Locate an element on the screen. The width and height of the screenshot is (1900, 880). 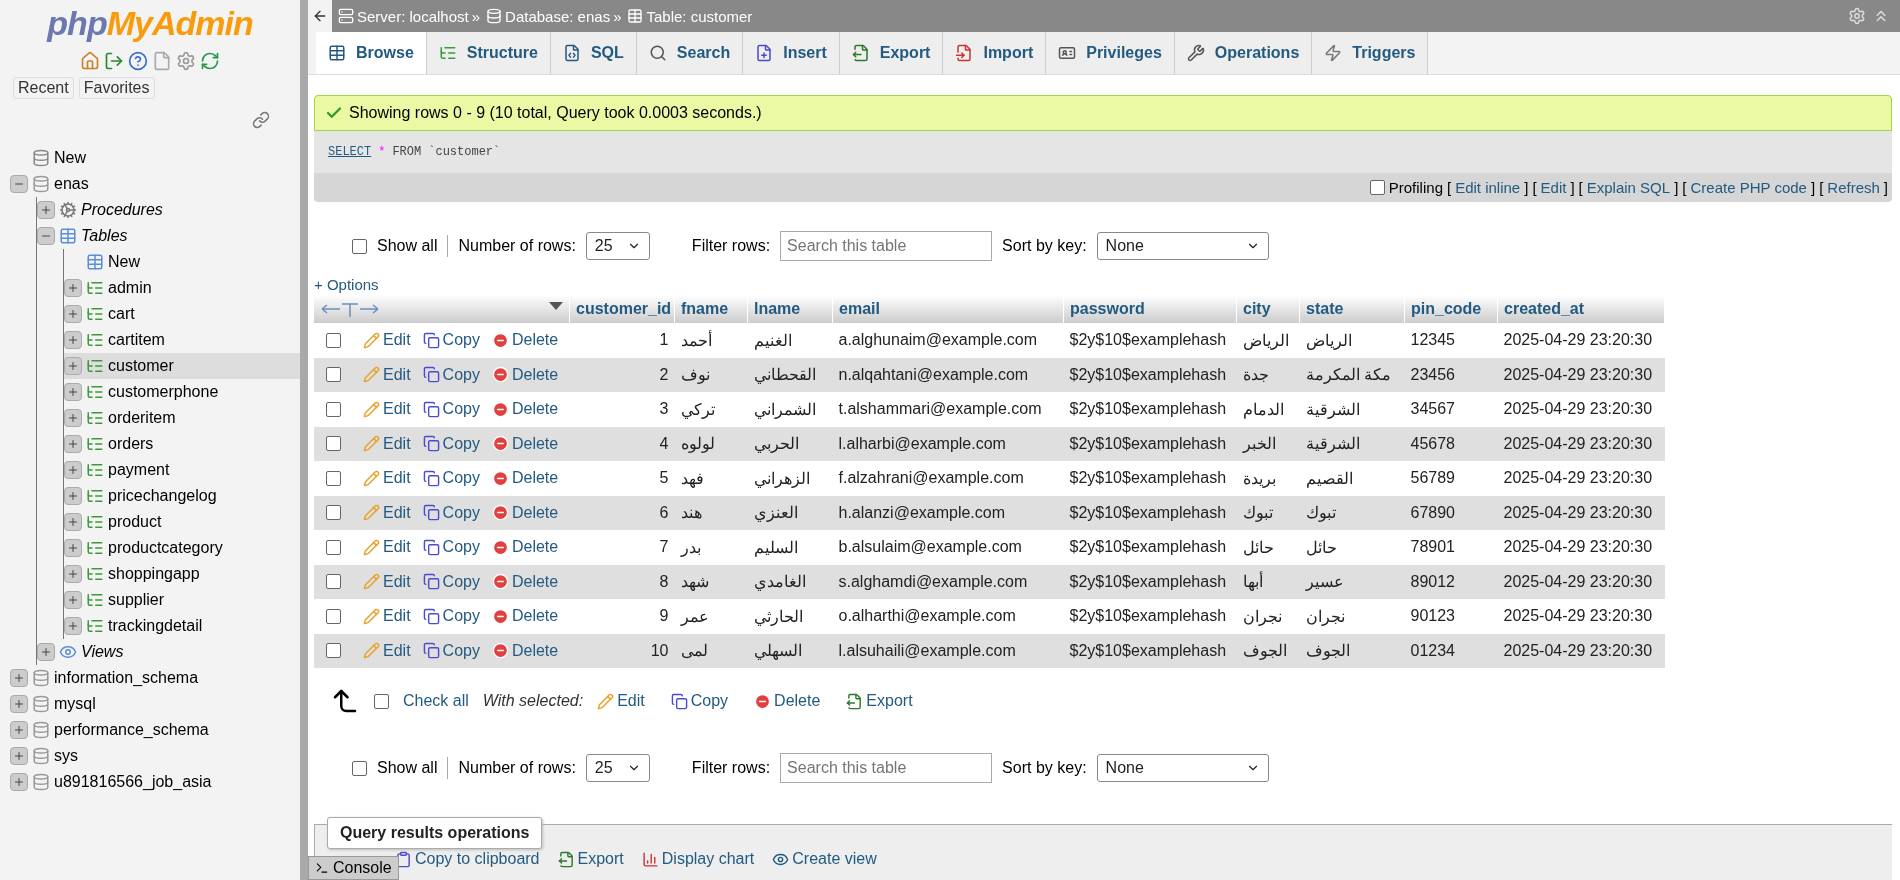
tab: Privileges is located at coordinates (1110, 53).